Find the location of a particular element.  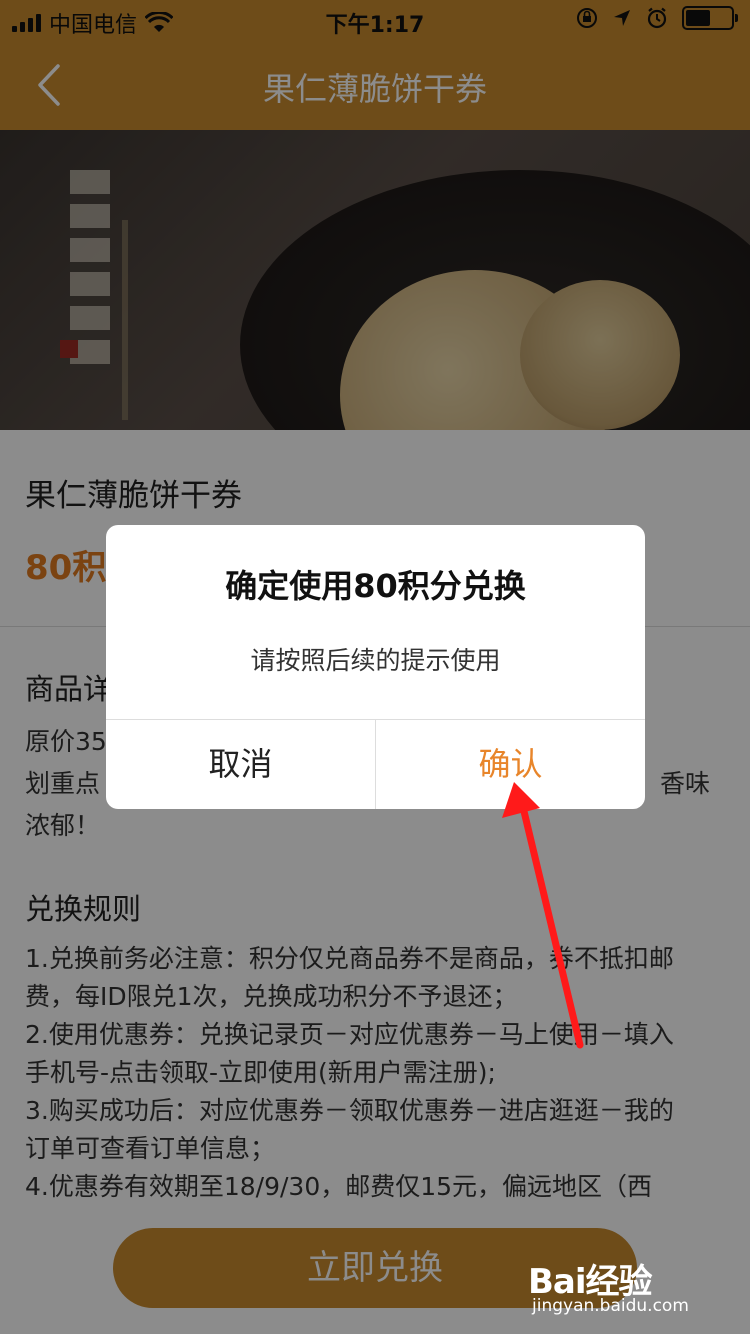

baidu-jingyan-watermark: Bai经验 jingyan.baidu.com is located at coordinates (617, 1285).